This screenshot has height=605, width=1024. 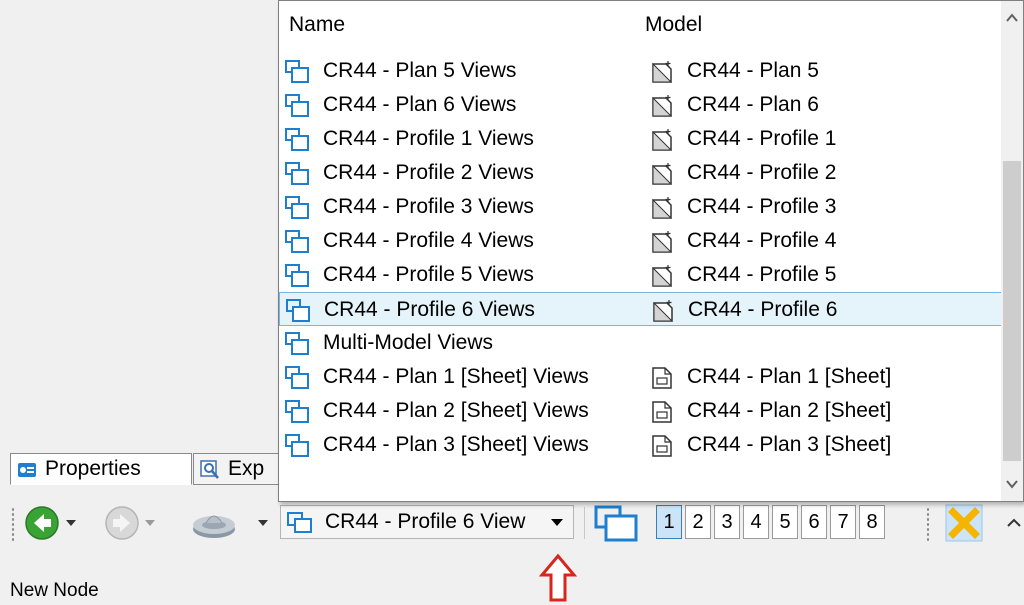 What do you see at coordinates (753, 104) in the screenshot?
I see `saved-view-model: CR44 - Plan 6` at bounding box center [753, 104].